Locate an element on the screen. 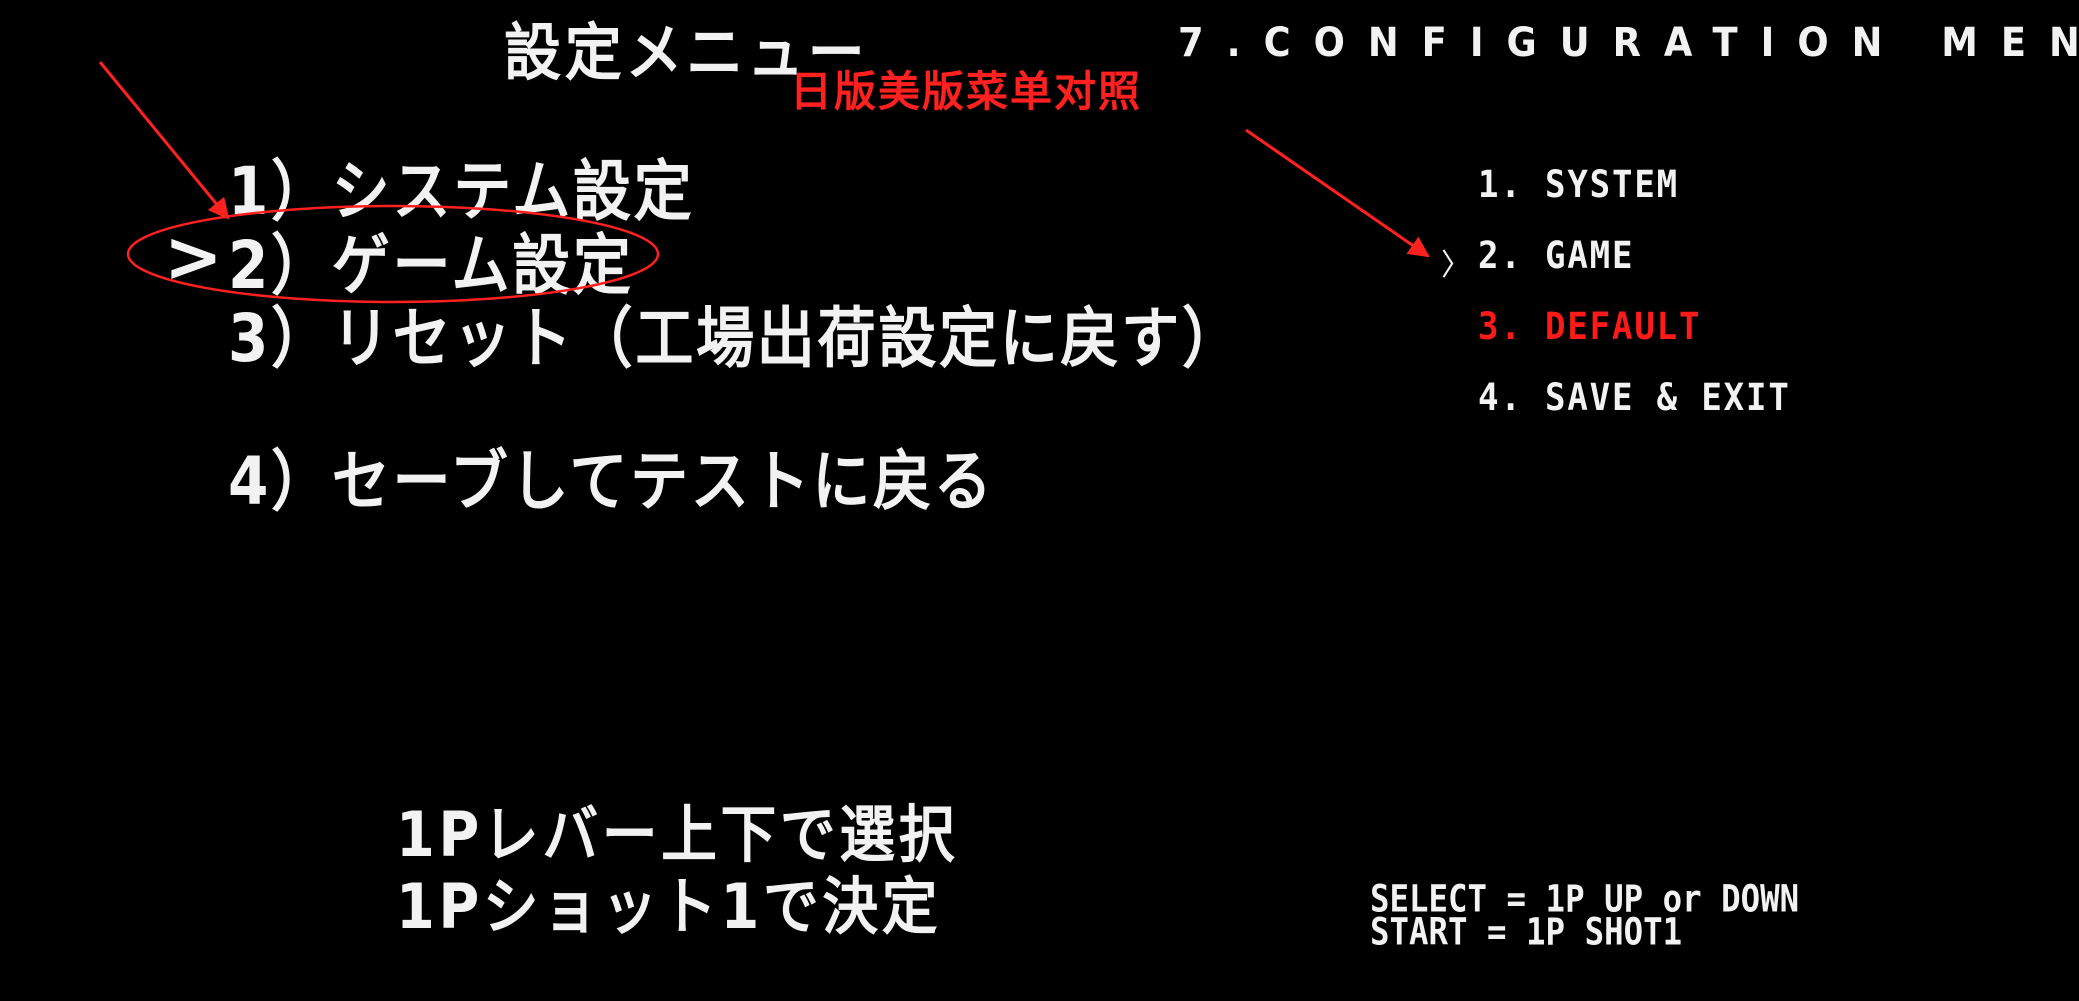 The width and height of the screenshot is (2079, 1001). annotation-arrow-right is located at coordinates (1337, 193).